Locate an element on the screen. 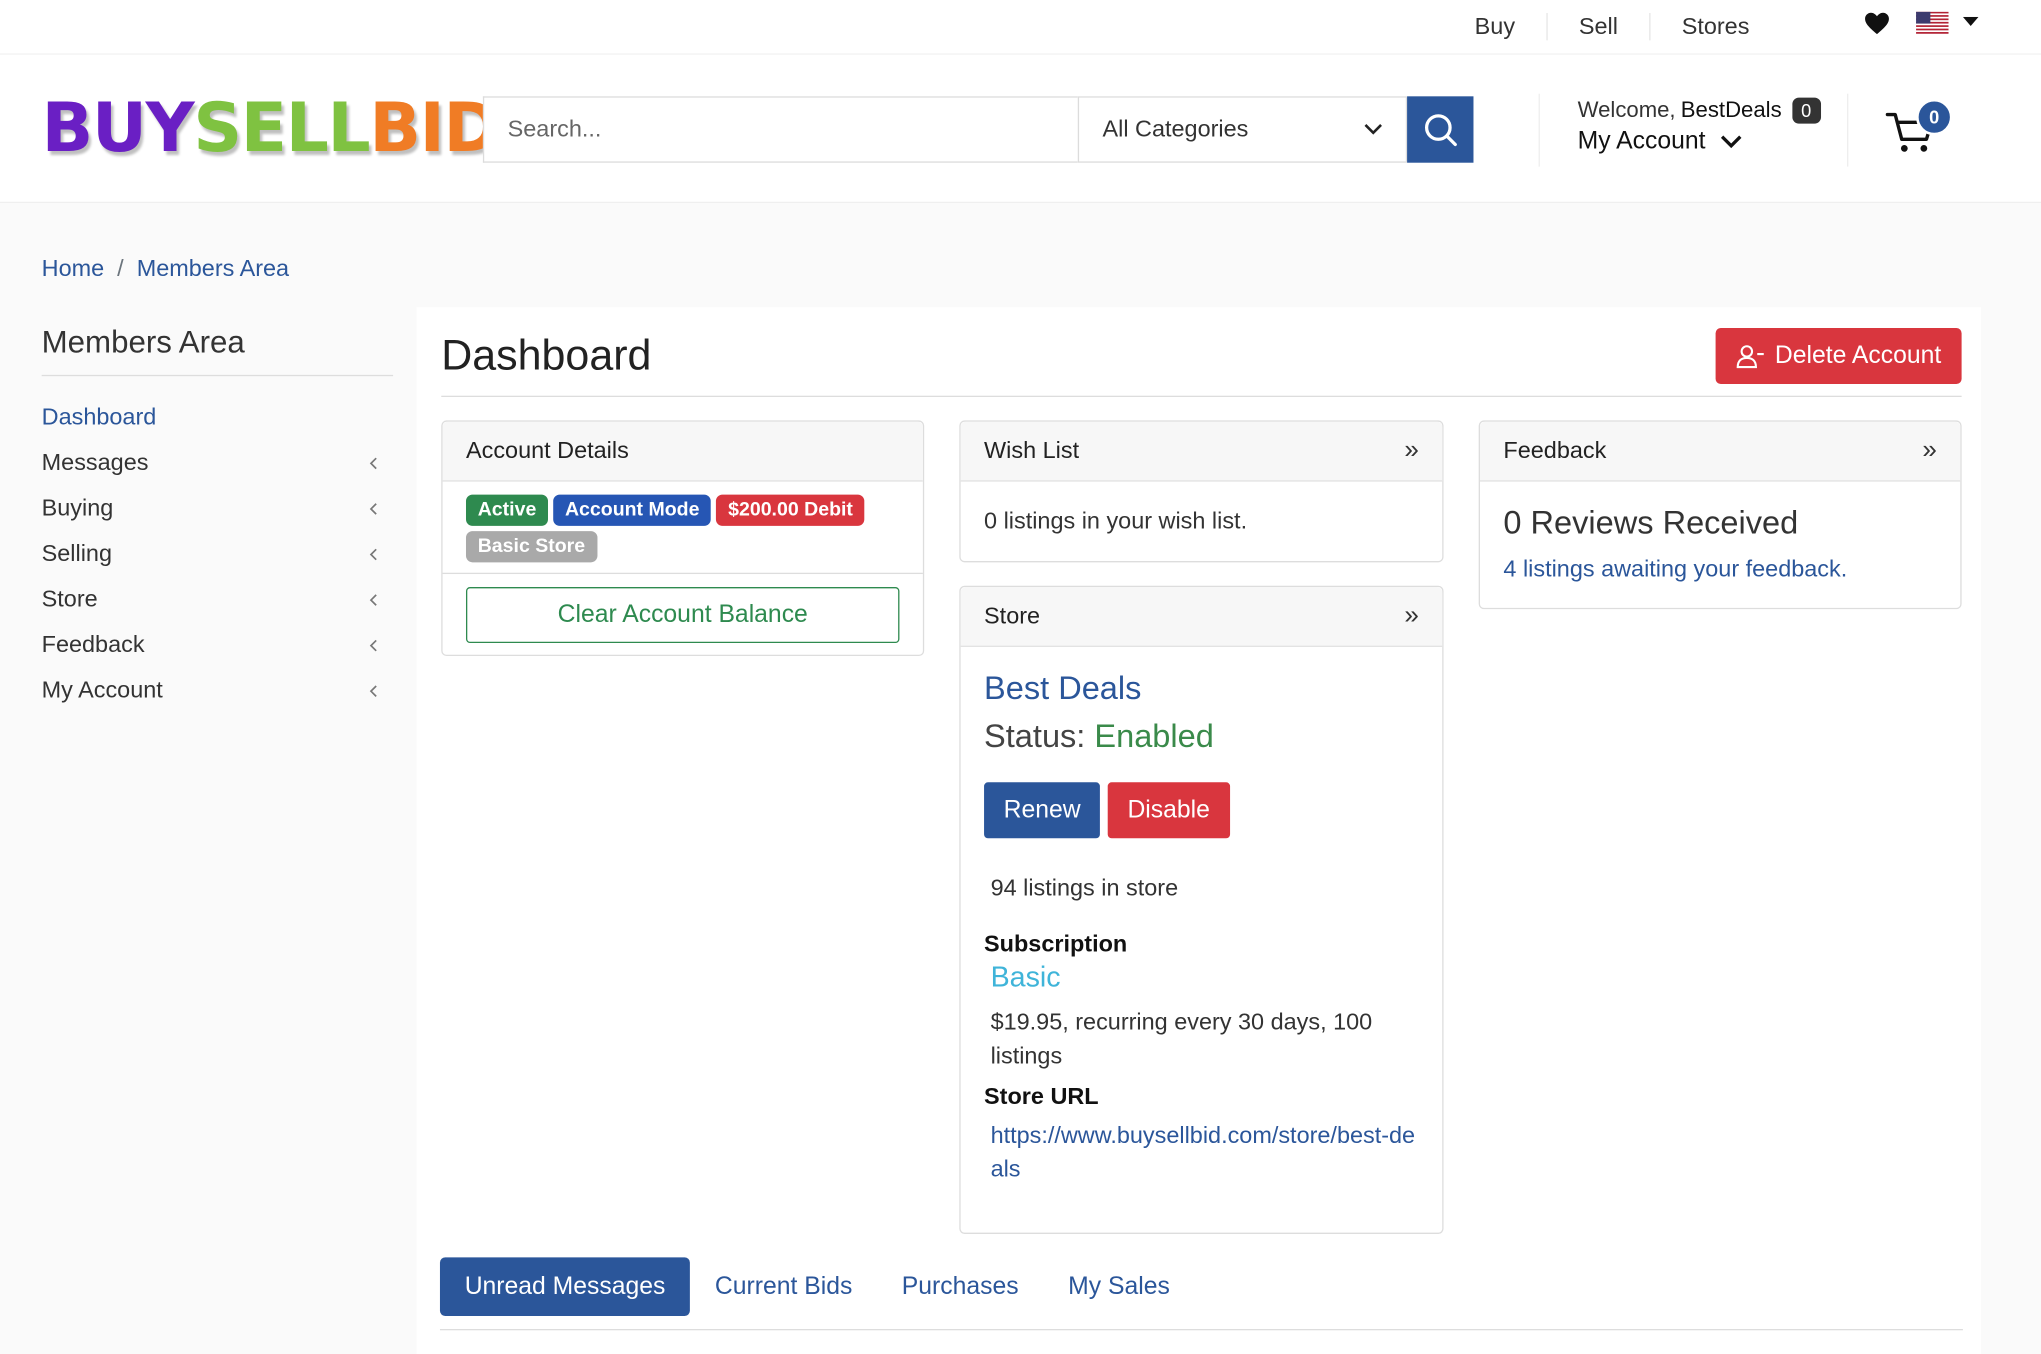 Image resolution: width=2041 pixels, height=1354 pixels. account-mode-badge: Account Mode is located at coordinates (632, 510).